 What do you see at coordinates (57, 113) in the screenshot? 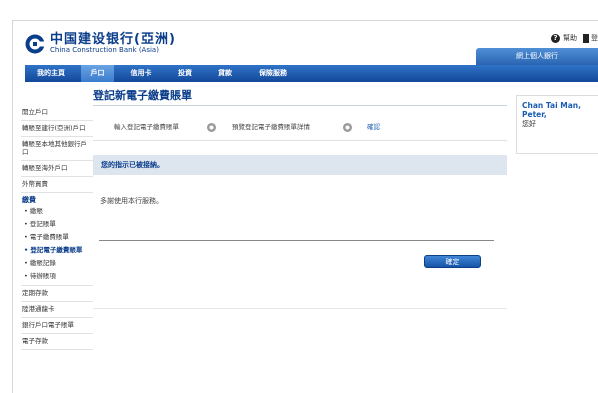
I see `sidebar-item-open-account: 開立戶口` at bounding box center [57, 113].